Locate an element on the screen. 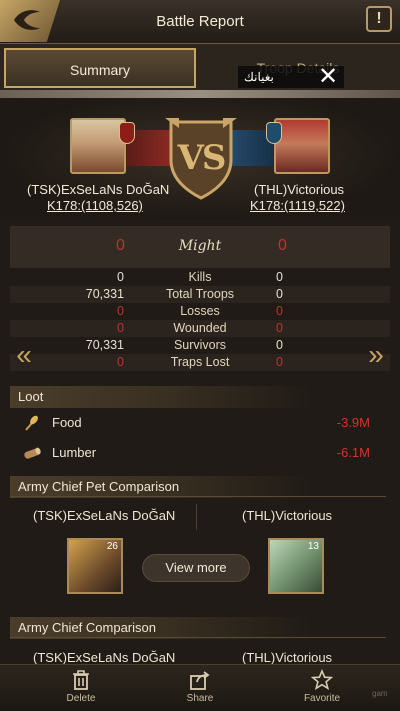 This screenshot has width=400, height=711. attacker-pet-level: 26 is located at coordinates (112, 546).